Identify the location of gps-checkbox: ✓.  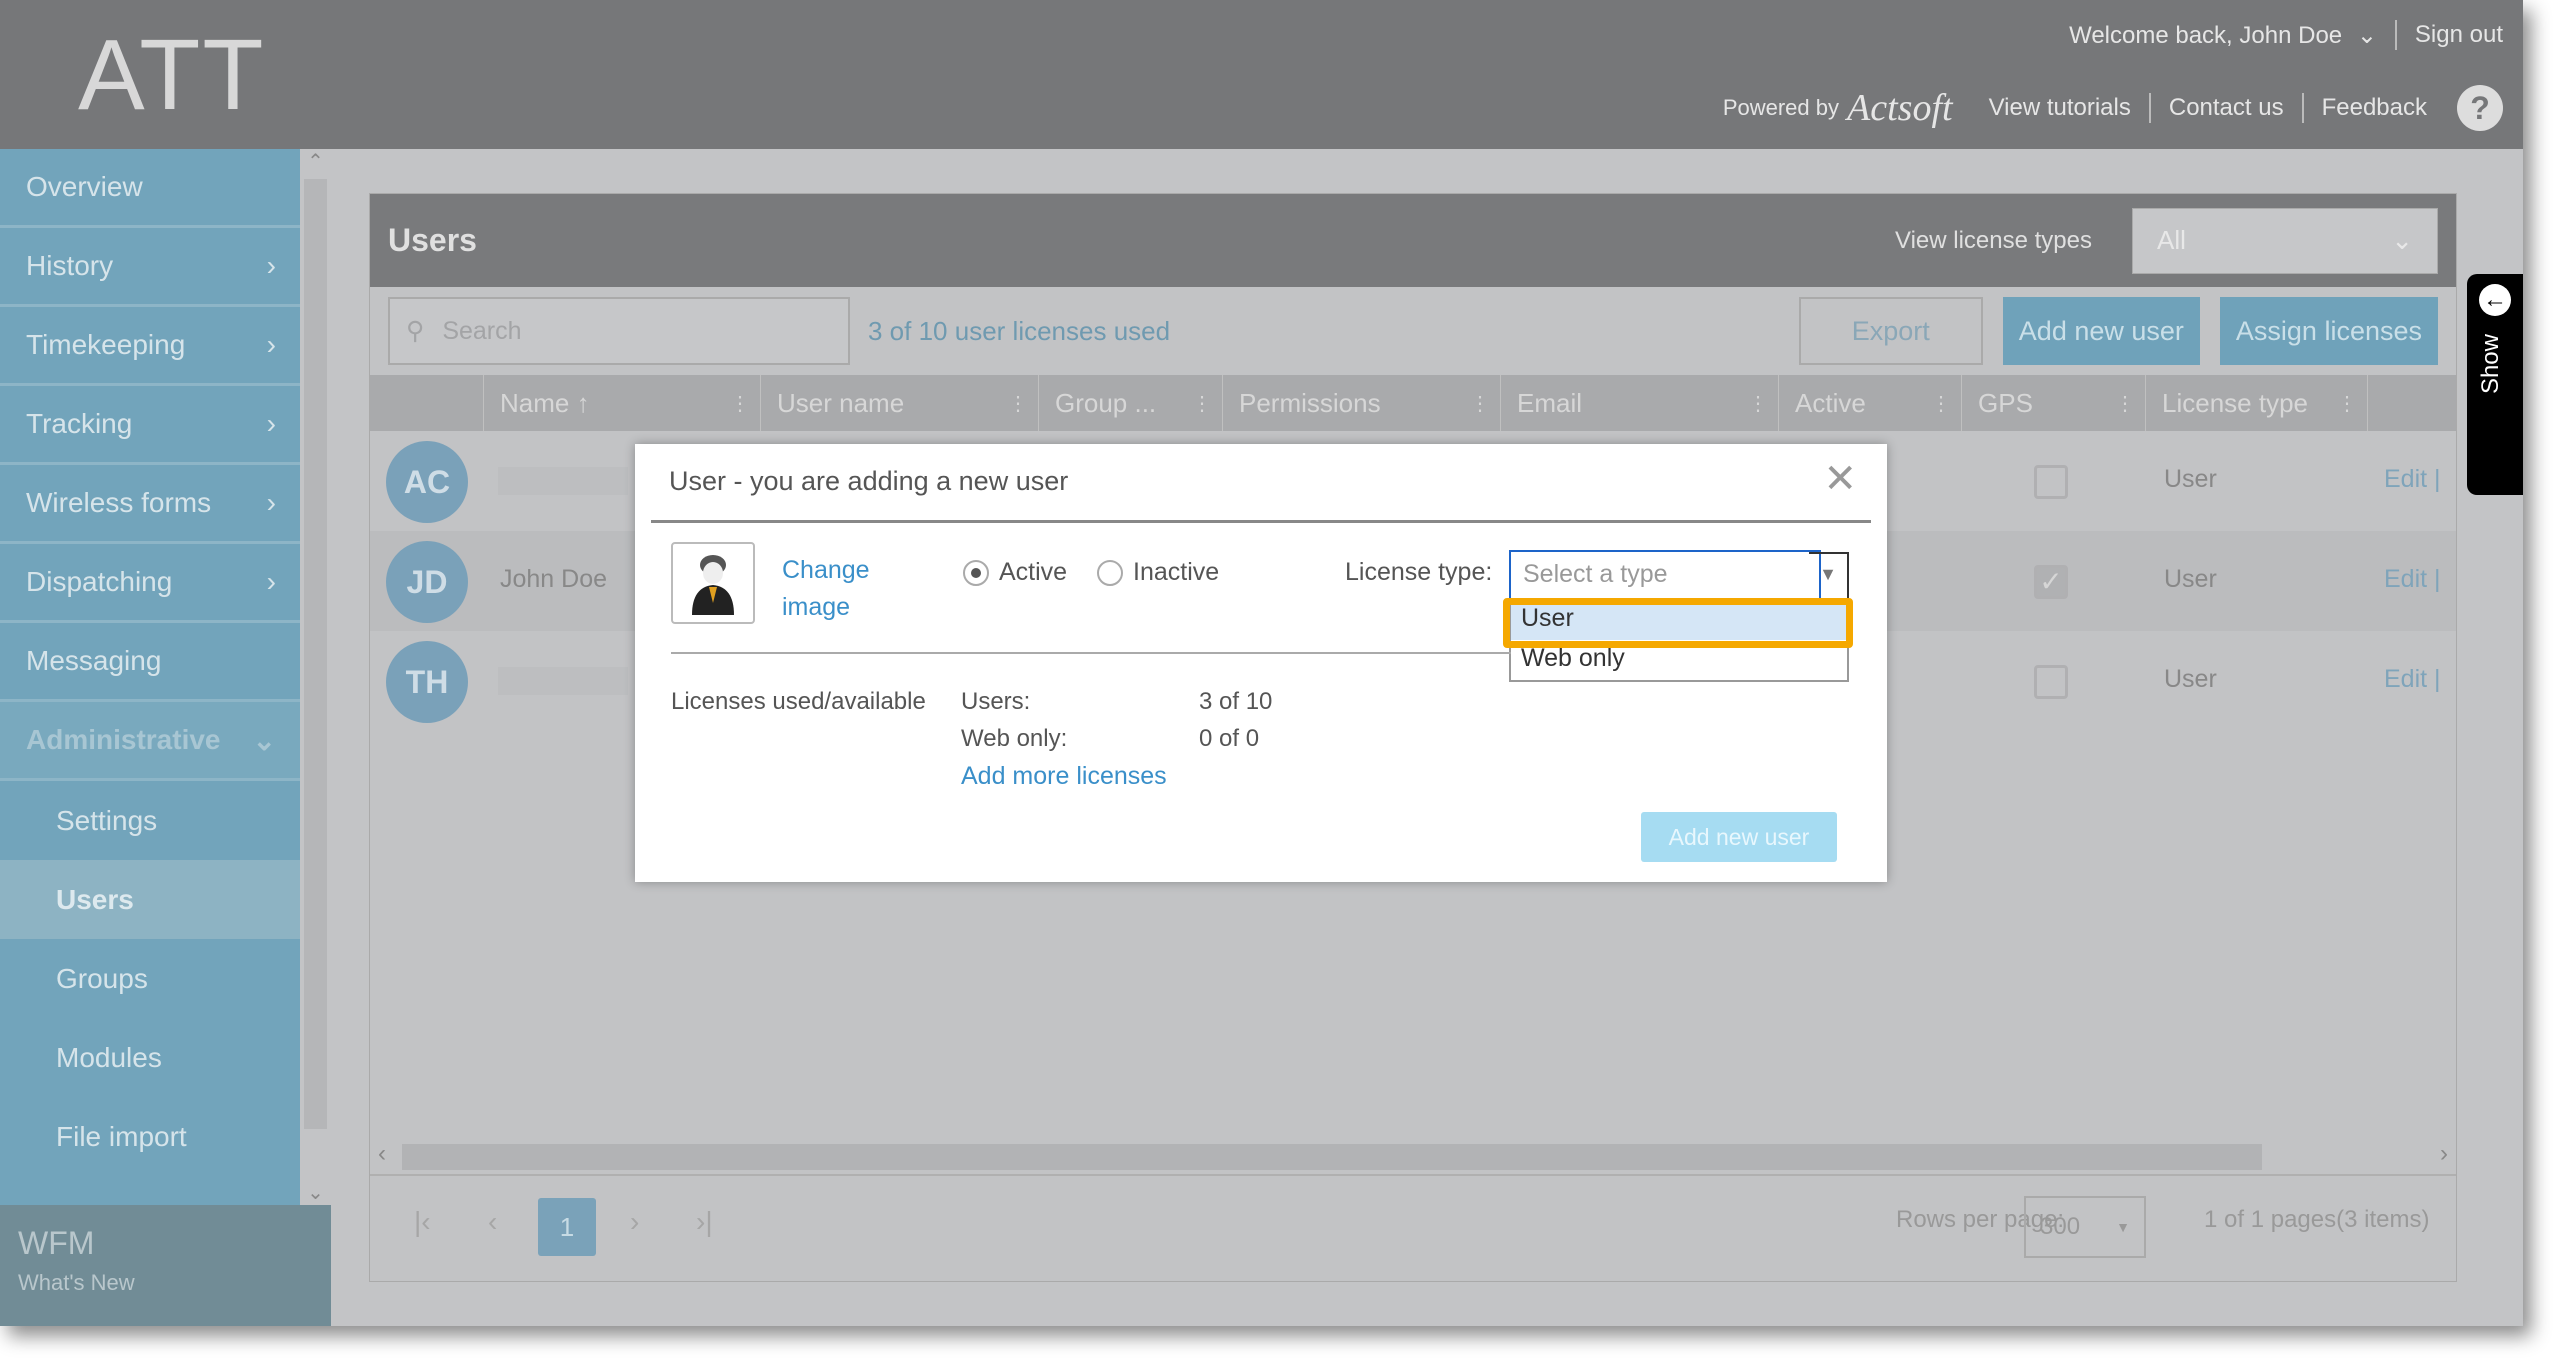
(2051, 582).